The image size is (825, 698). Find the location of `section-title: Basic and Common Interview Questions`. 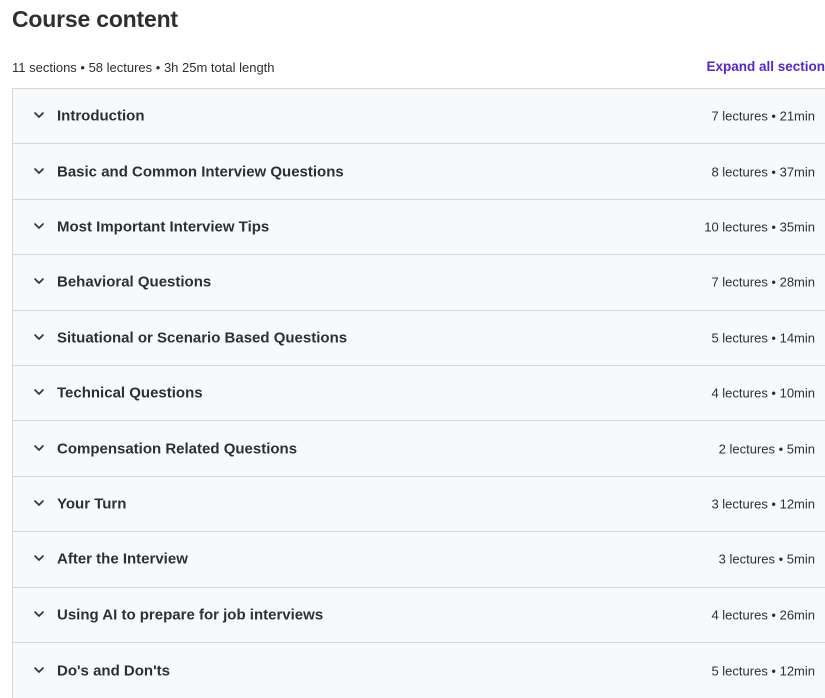

section-title: Basic and Common Interview Questions is located at coordinates (200, 172).